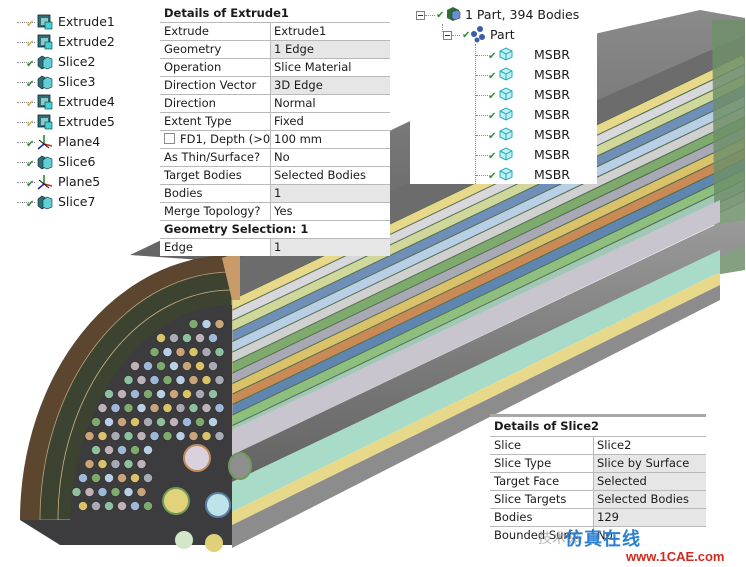  What do you see at coordinates (77, 201) in the screenshot?
I see `tree-item-label: Slice7` at bounding box center [77, 201].